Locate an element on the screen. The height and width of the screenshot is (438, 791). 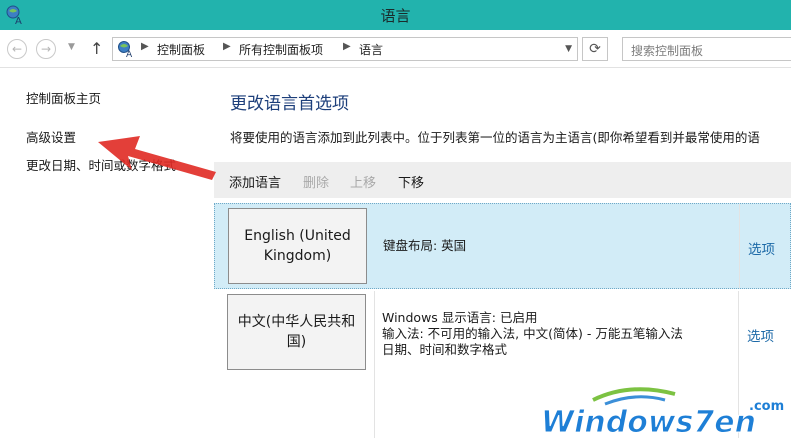
recent-locations-chevron-icon: ▼ is located at coordinates (71, 47).